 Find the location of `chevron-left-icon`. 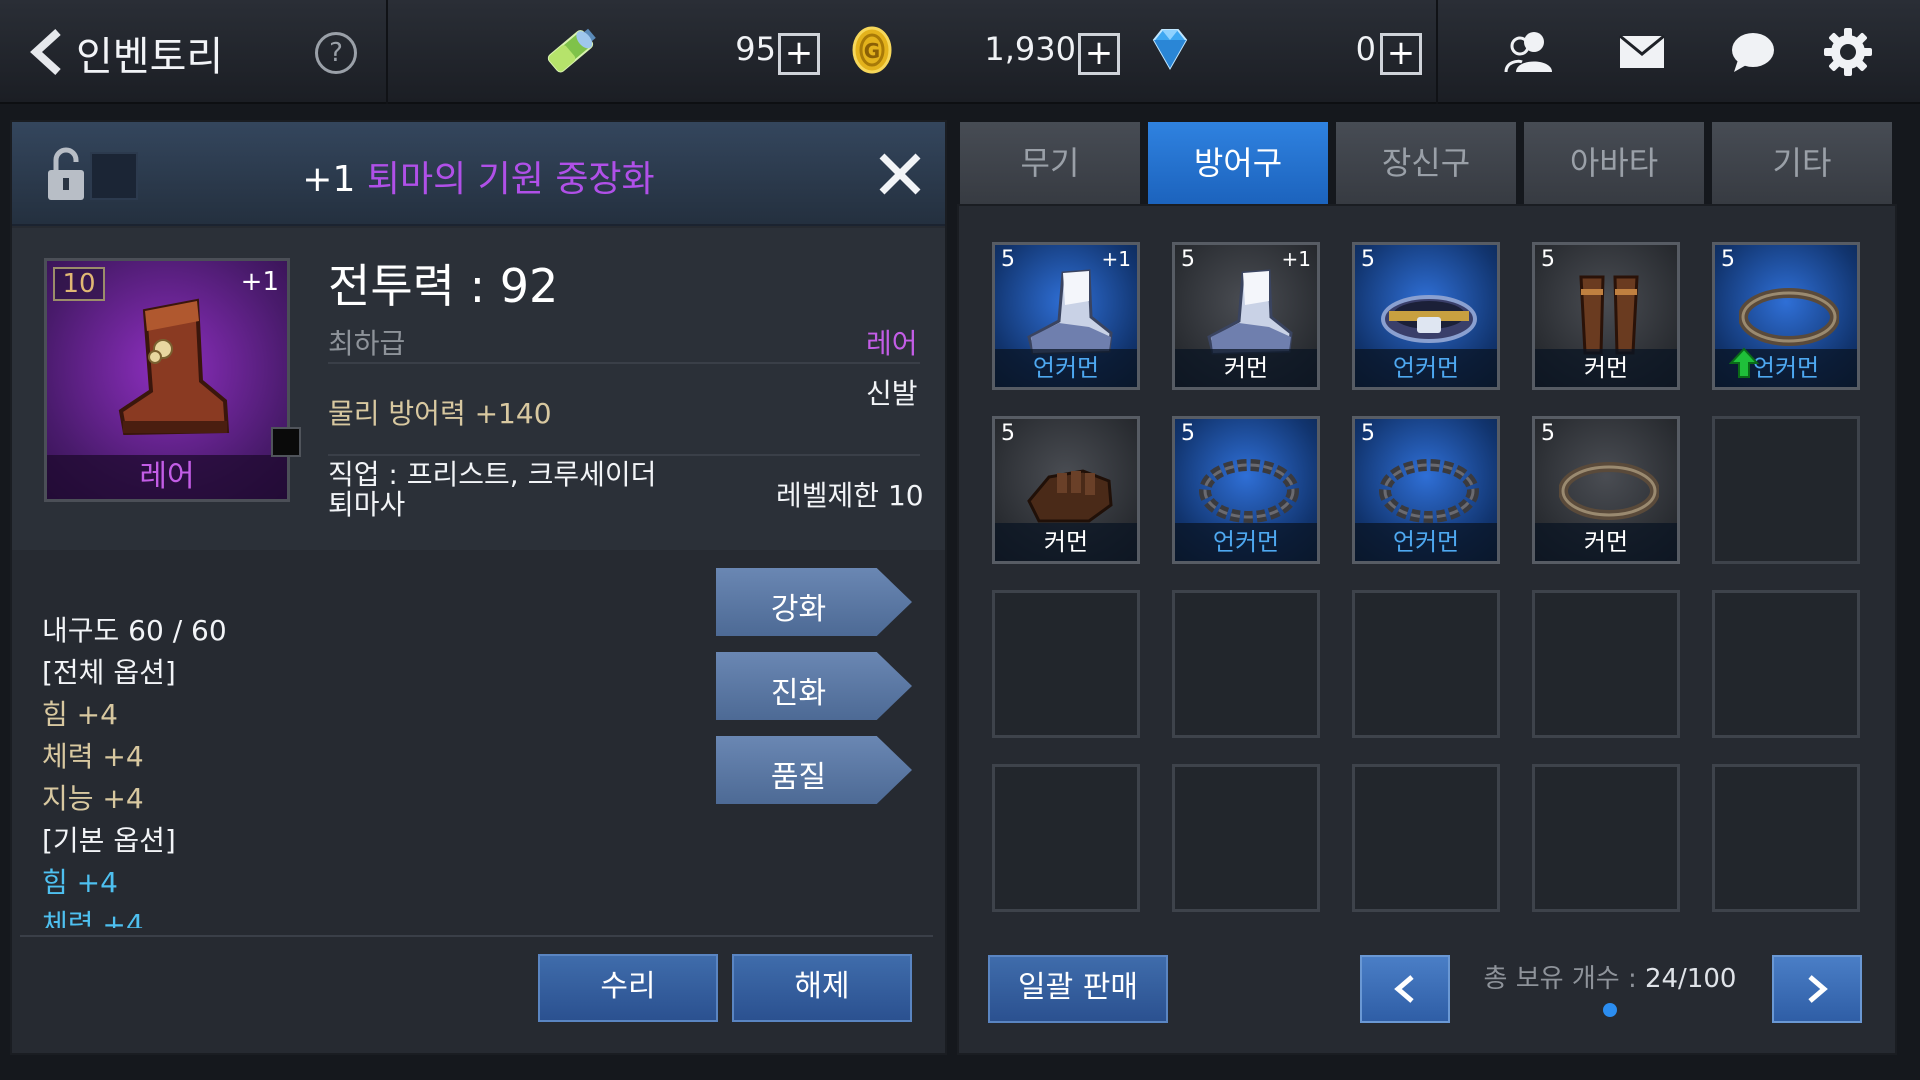

chevron-left-icon is located at coordinates (1404, 989).